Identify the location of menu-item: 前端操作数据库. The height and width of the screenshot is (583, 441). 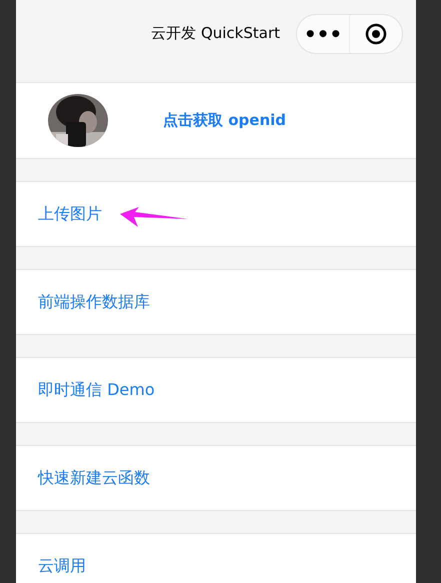
(216, 302).